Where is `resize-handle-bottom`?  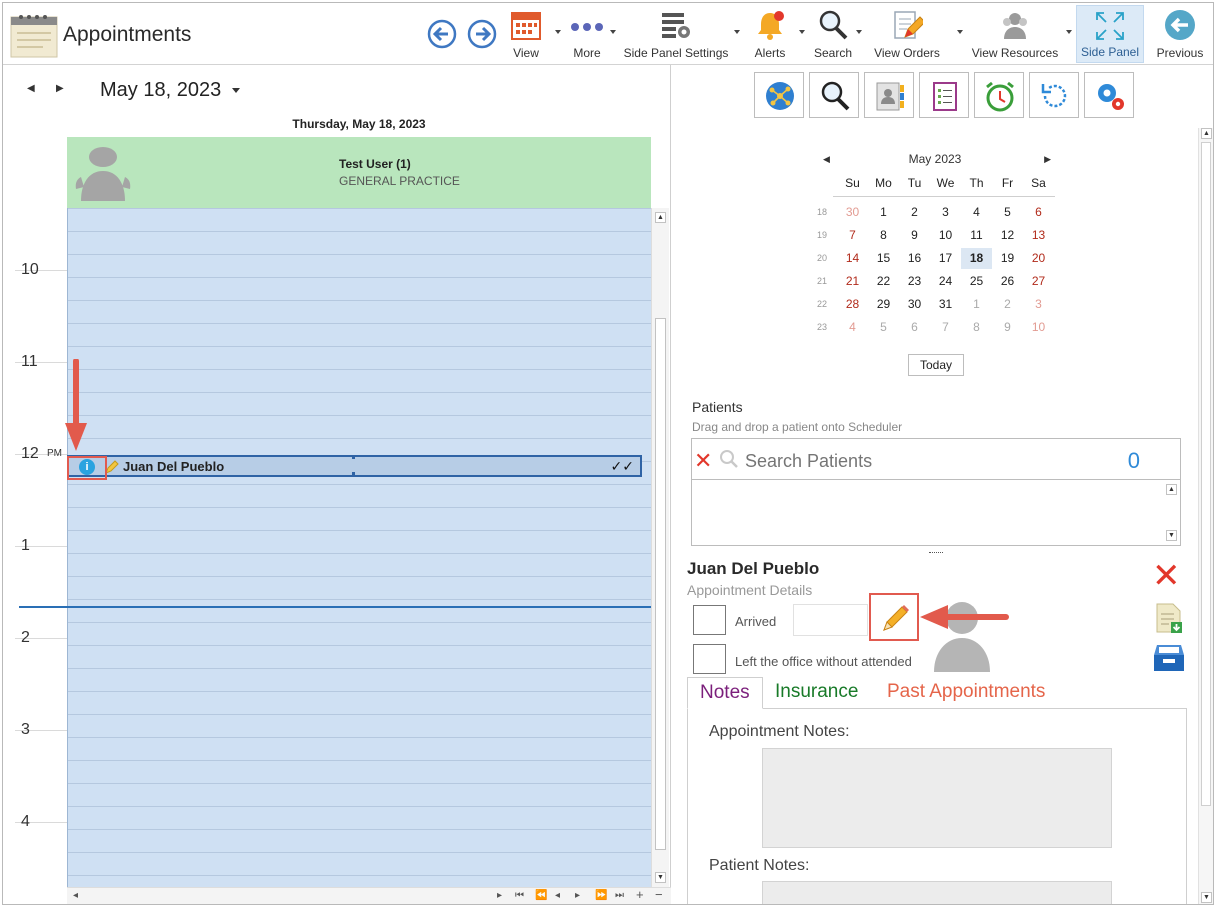 resize-handle-bottom is located at coordinates (353, 473).